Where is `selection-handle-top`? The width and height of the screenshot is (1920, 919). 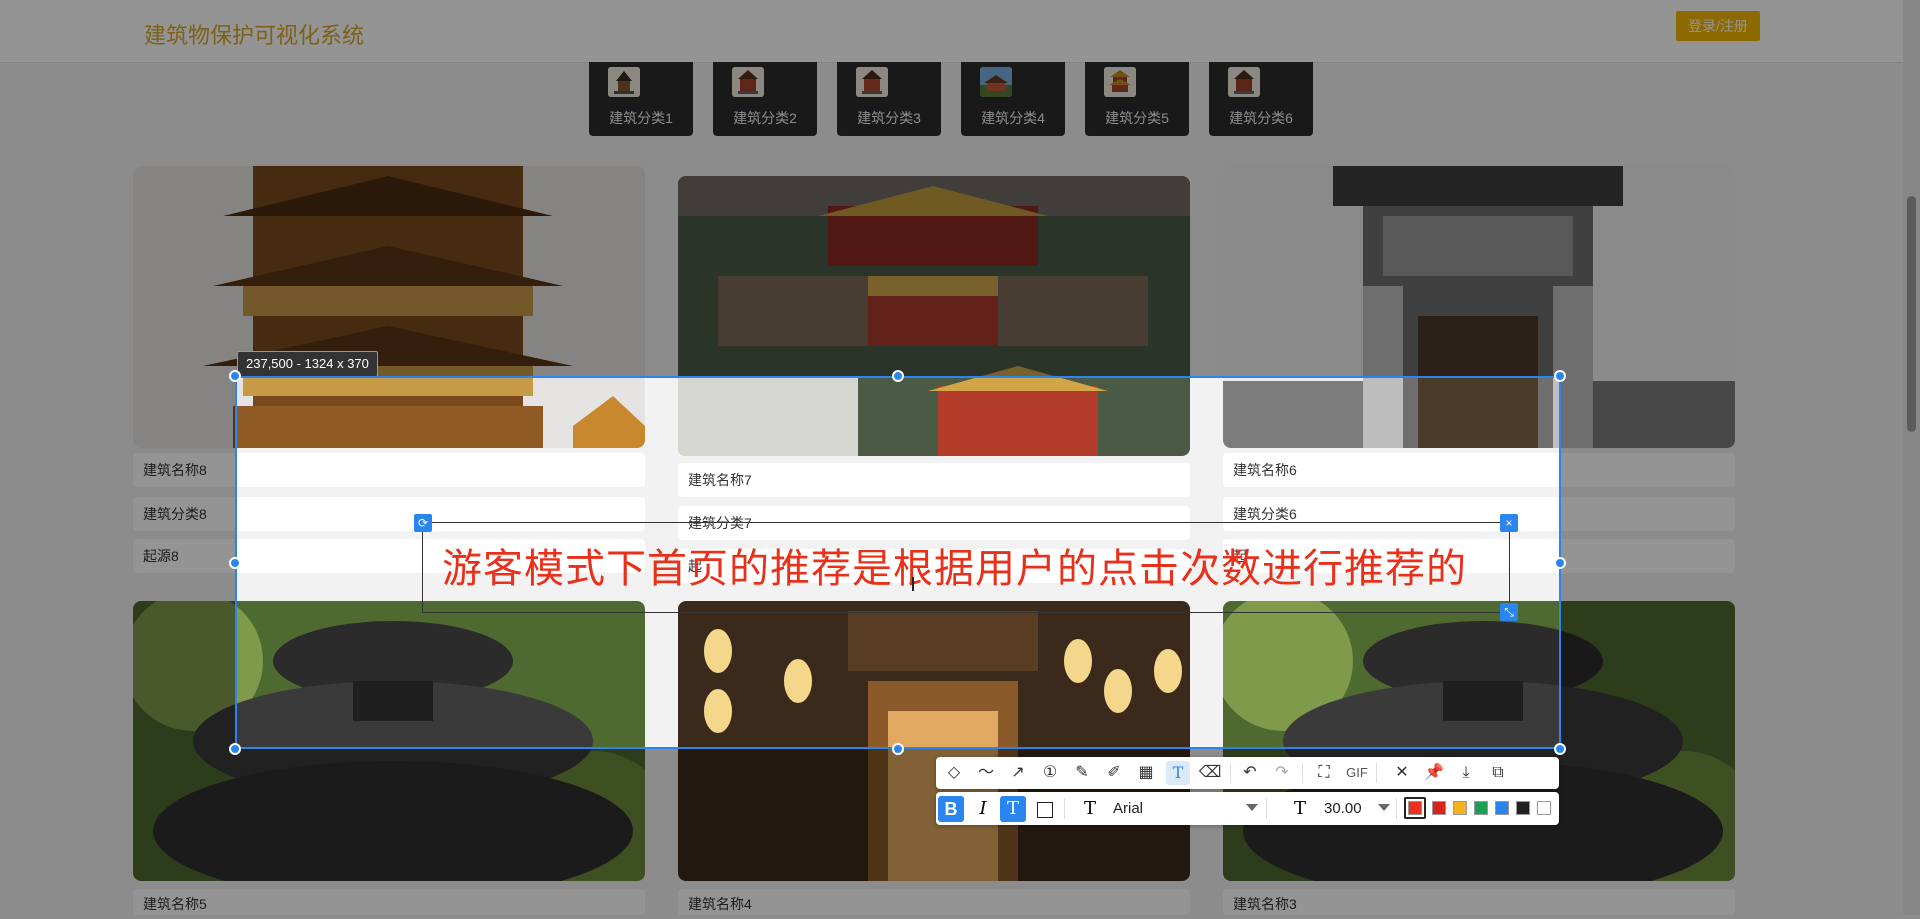 selection-handle-top is located at coordinates (898, 376).